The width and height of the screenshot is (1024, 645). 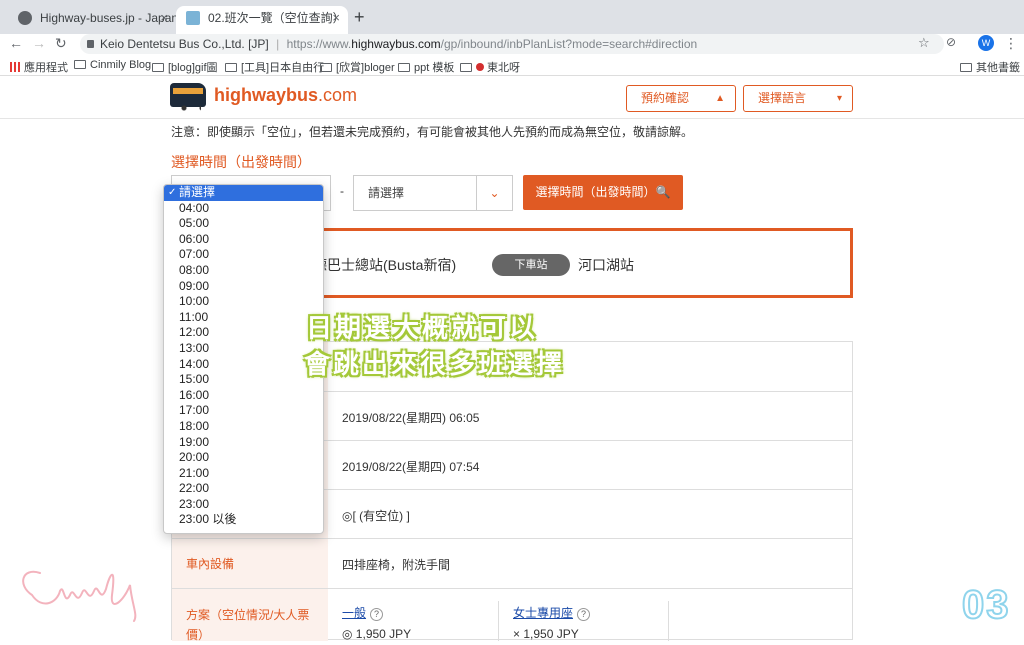 I want to click on dropdown-option: 23:00 以後, so click(x=243, y=520).